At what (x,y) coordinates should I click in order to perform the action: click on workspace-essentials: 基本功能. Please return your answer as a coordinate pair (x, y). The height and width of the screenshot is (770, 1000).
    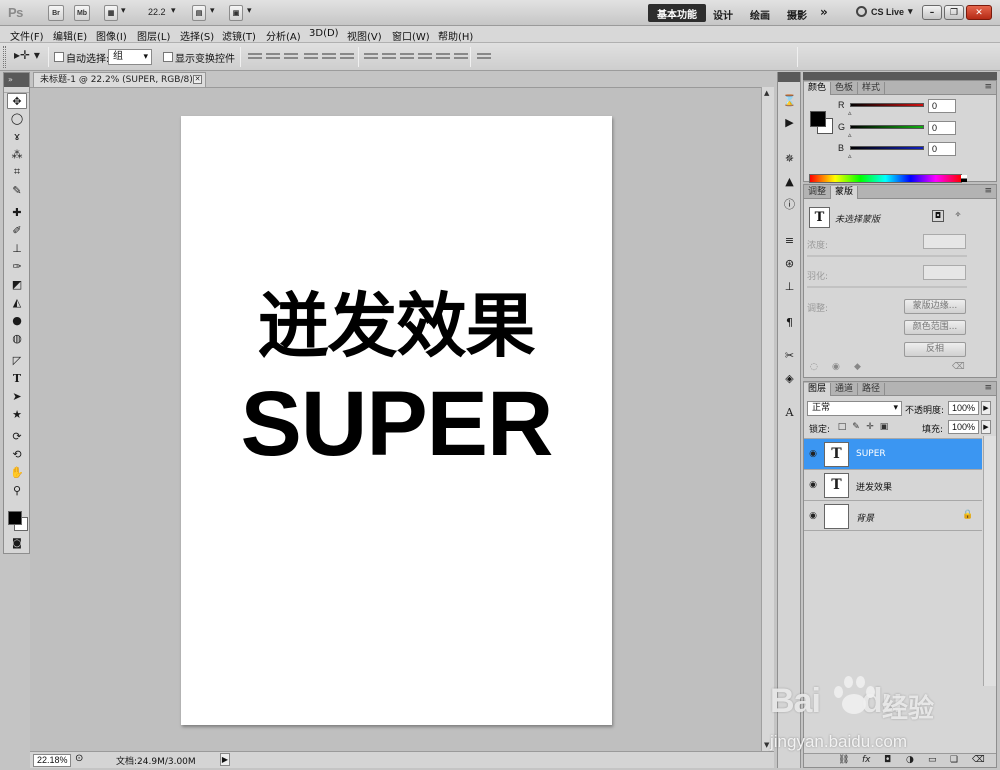
    Looking at the image, I should click on (677, 13).